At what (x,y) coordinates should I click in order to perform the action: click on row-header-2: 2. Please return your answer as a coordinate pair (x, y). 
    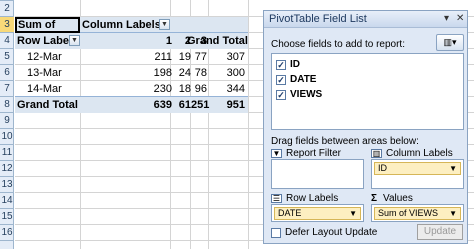
    Looking at the image, I should click on (7, 9).